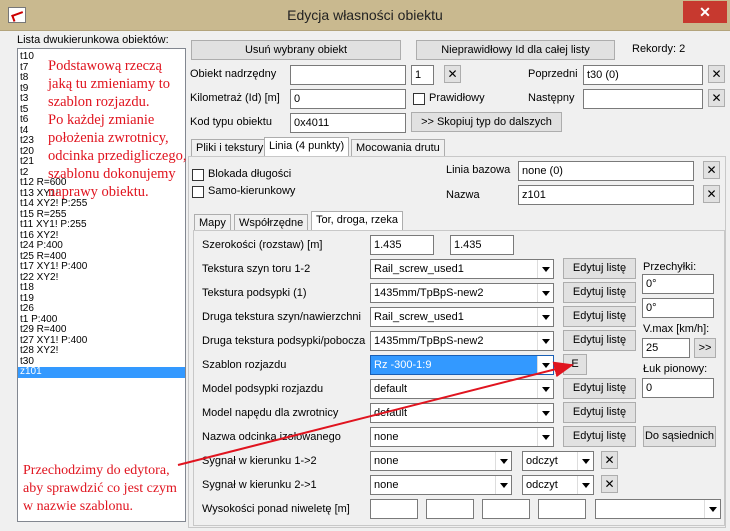  I want to click on list-item: t29 R=400, so click(101, 330).